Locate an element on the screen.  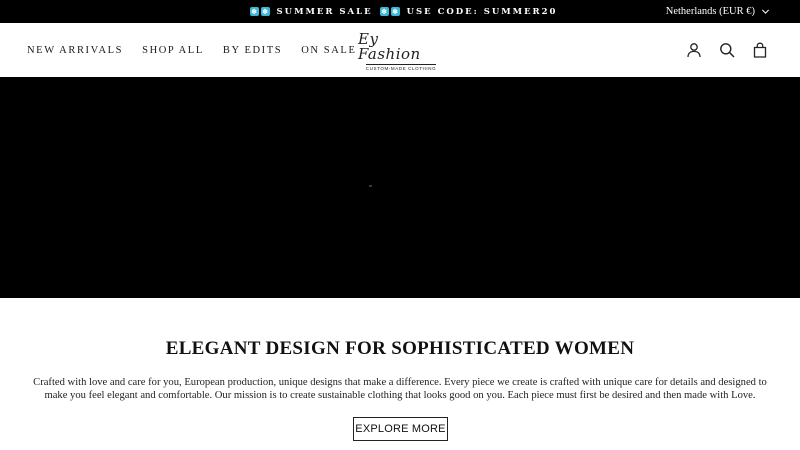
hero-media-placeholder is located at coordinates (370, 186).